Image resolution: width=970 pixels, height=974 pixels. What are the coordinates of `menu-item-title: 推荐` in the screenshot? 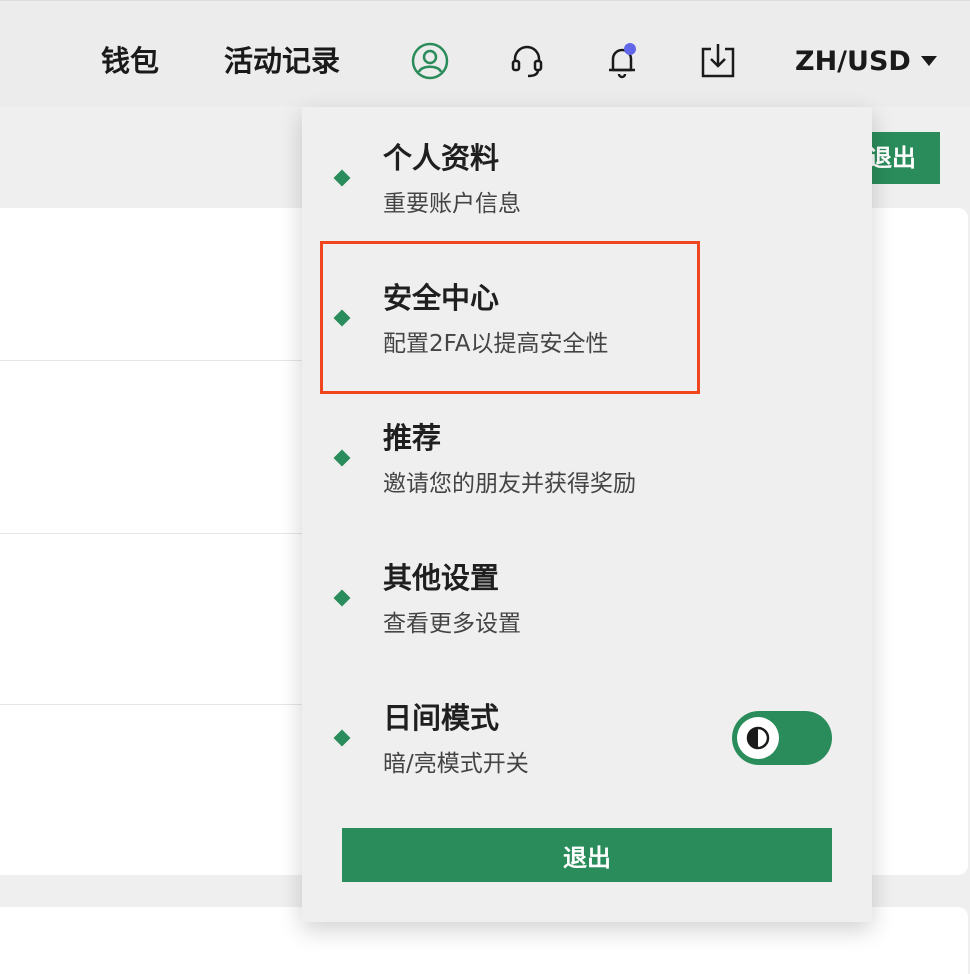 It's located at (412, 438).